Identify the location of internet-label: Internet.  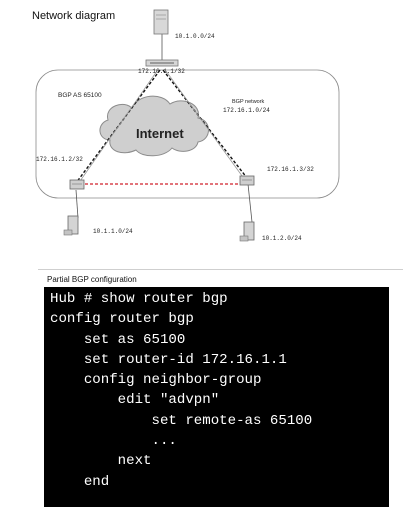
(160, 133).